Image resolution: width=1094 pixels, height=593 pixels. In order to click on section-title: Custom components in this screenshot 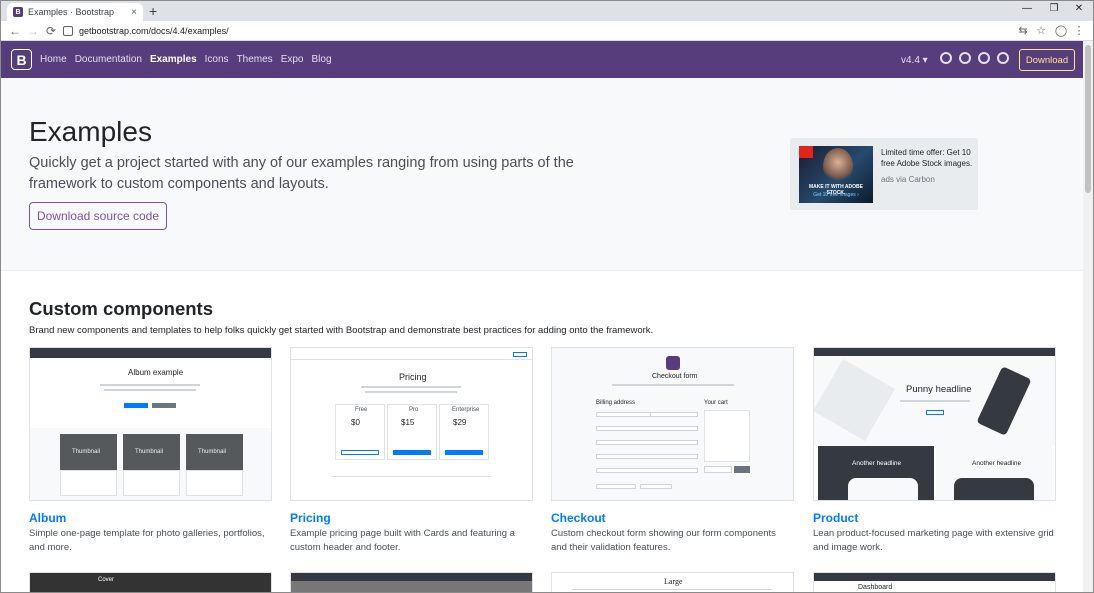, I will do `click(121, 308)`.